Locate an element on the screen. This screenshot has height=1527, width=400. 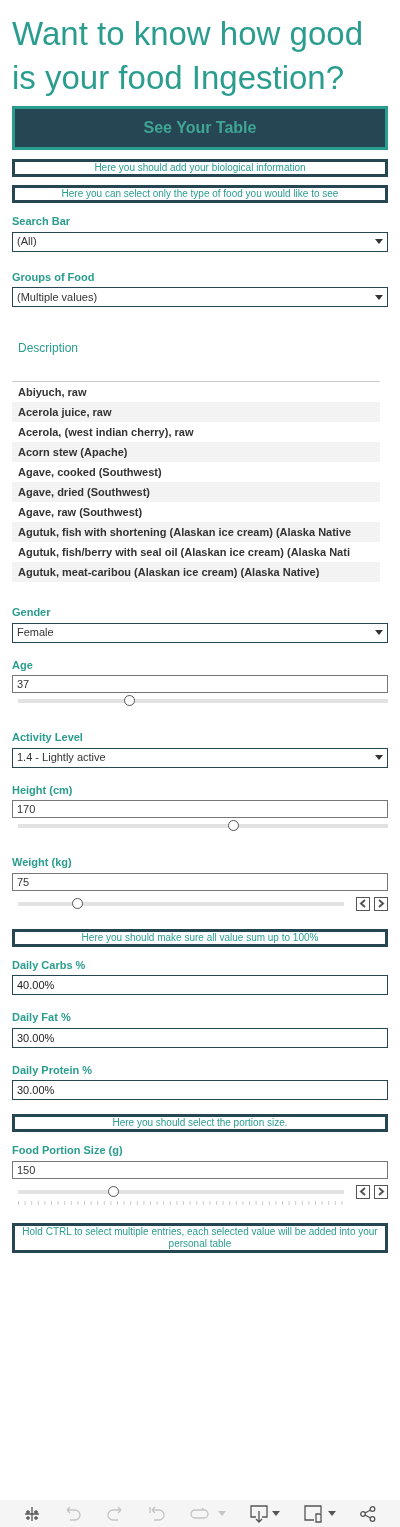
list-item: Agutuk, fish/berry with seal oil (Alaskan ice cream) (Alaska Nati is located at coordinates (196, 552).